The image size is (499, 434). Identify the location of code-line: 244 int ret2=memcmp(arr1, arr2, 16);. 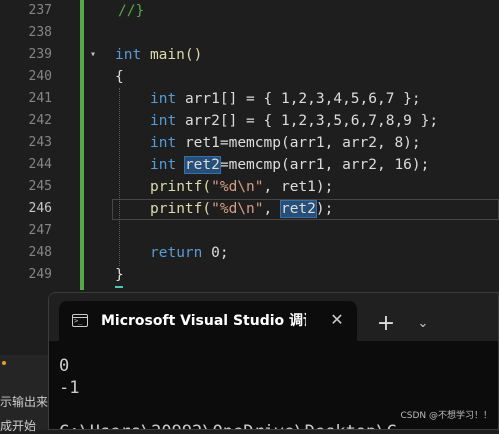
(249, 165).